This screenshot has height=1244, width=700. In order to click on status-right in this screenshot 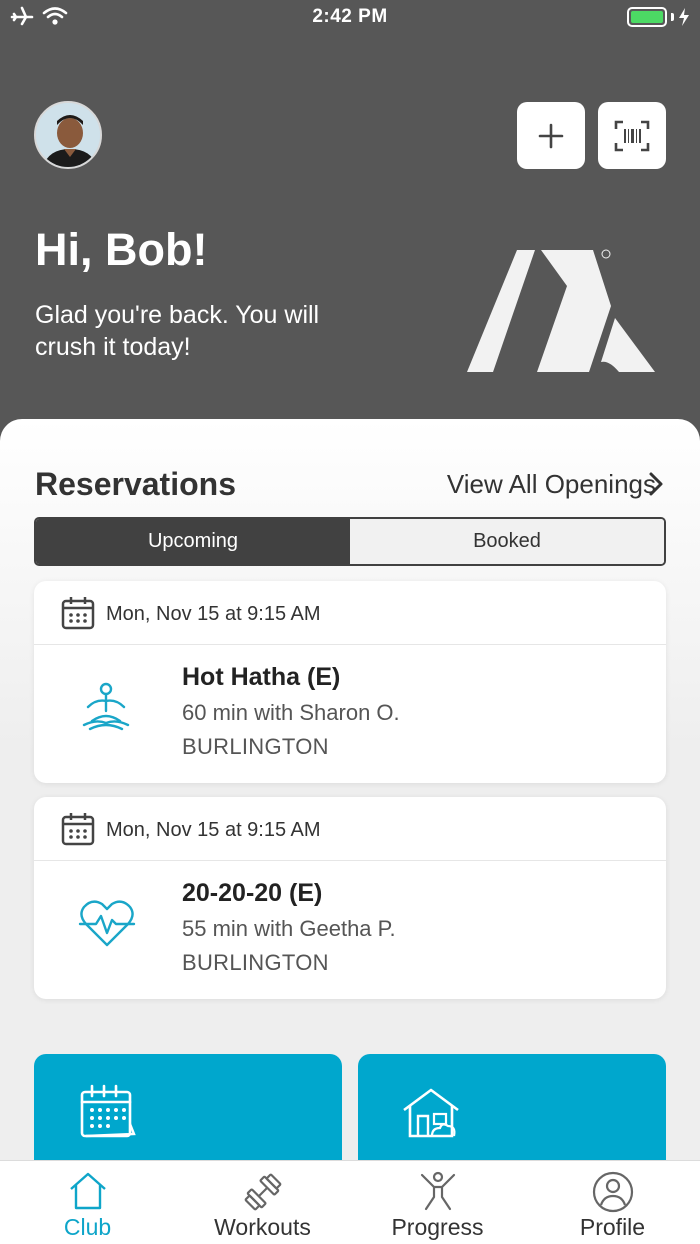, I will do `click(658, 17)`.